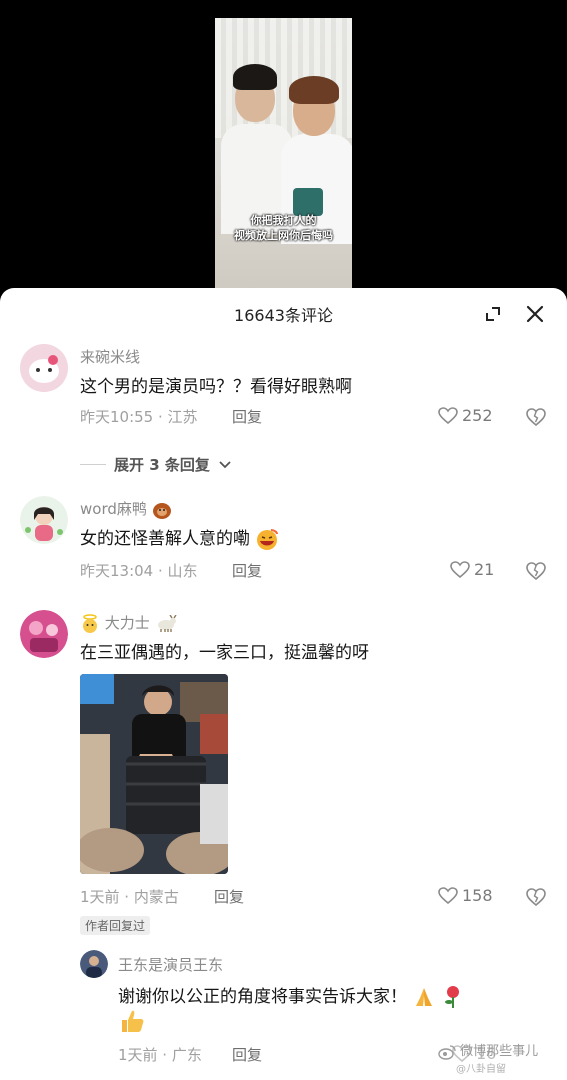 The image size is (567, 1080). I want to click on comment-attached-photo, so click(154, 774).